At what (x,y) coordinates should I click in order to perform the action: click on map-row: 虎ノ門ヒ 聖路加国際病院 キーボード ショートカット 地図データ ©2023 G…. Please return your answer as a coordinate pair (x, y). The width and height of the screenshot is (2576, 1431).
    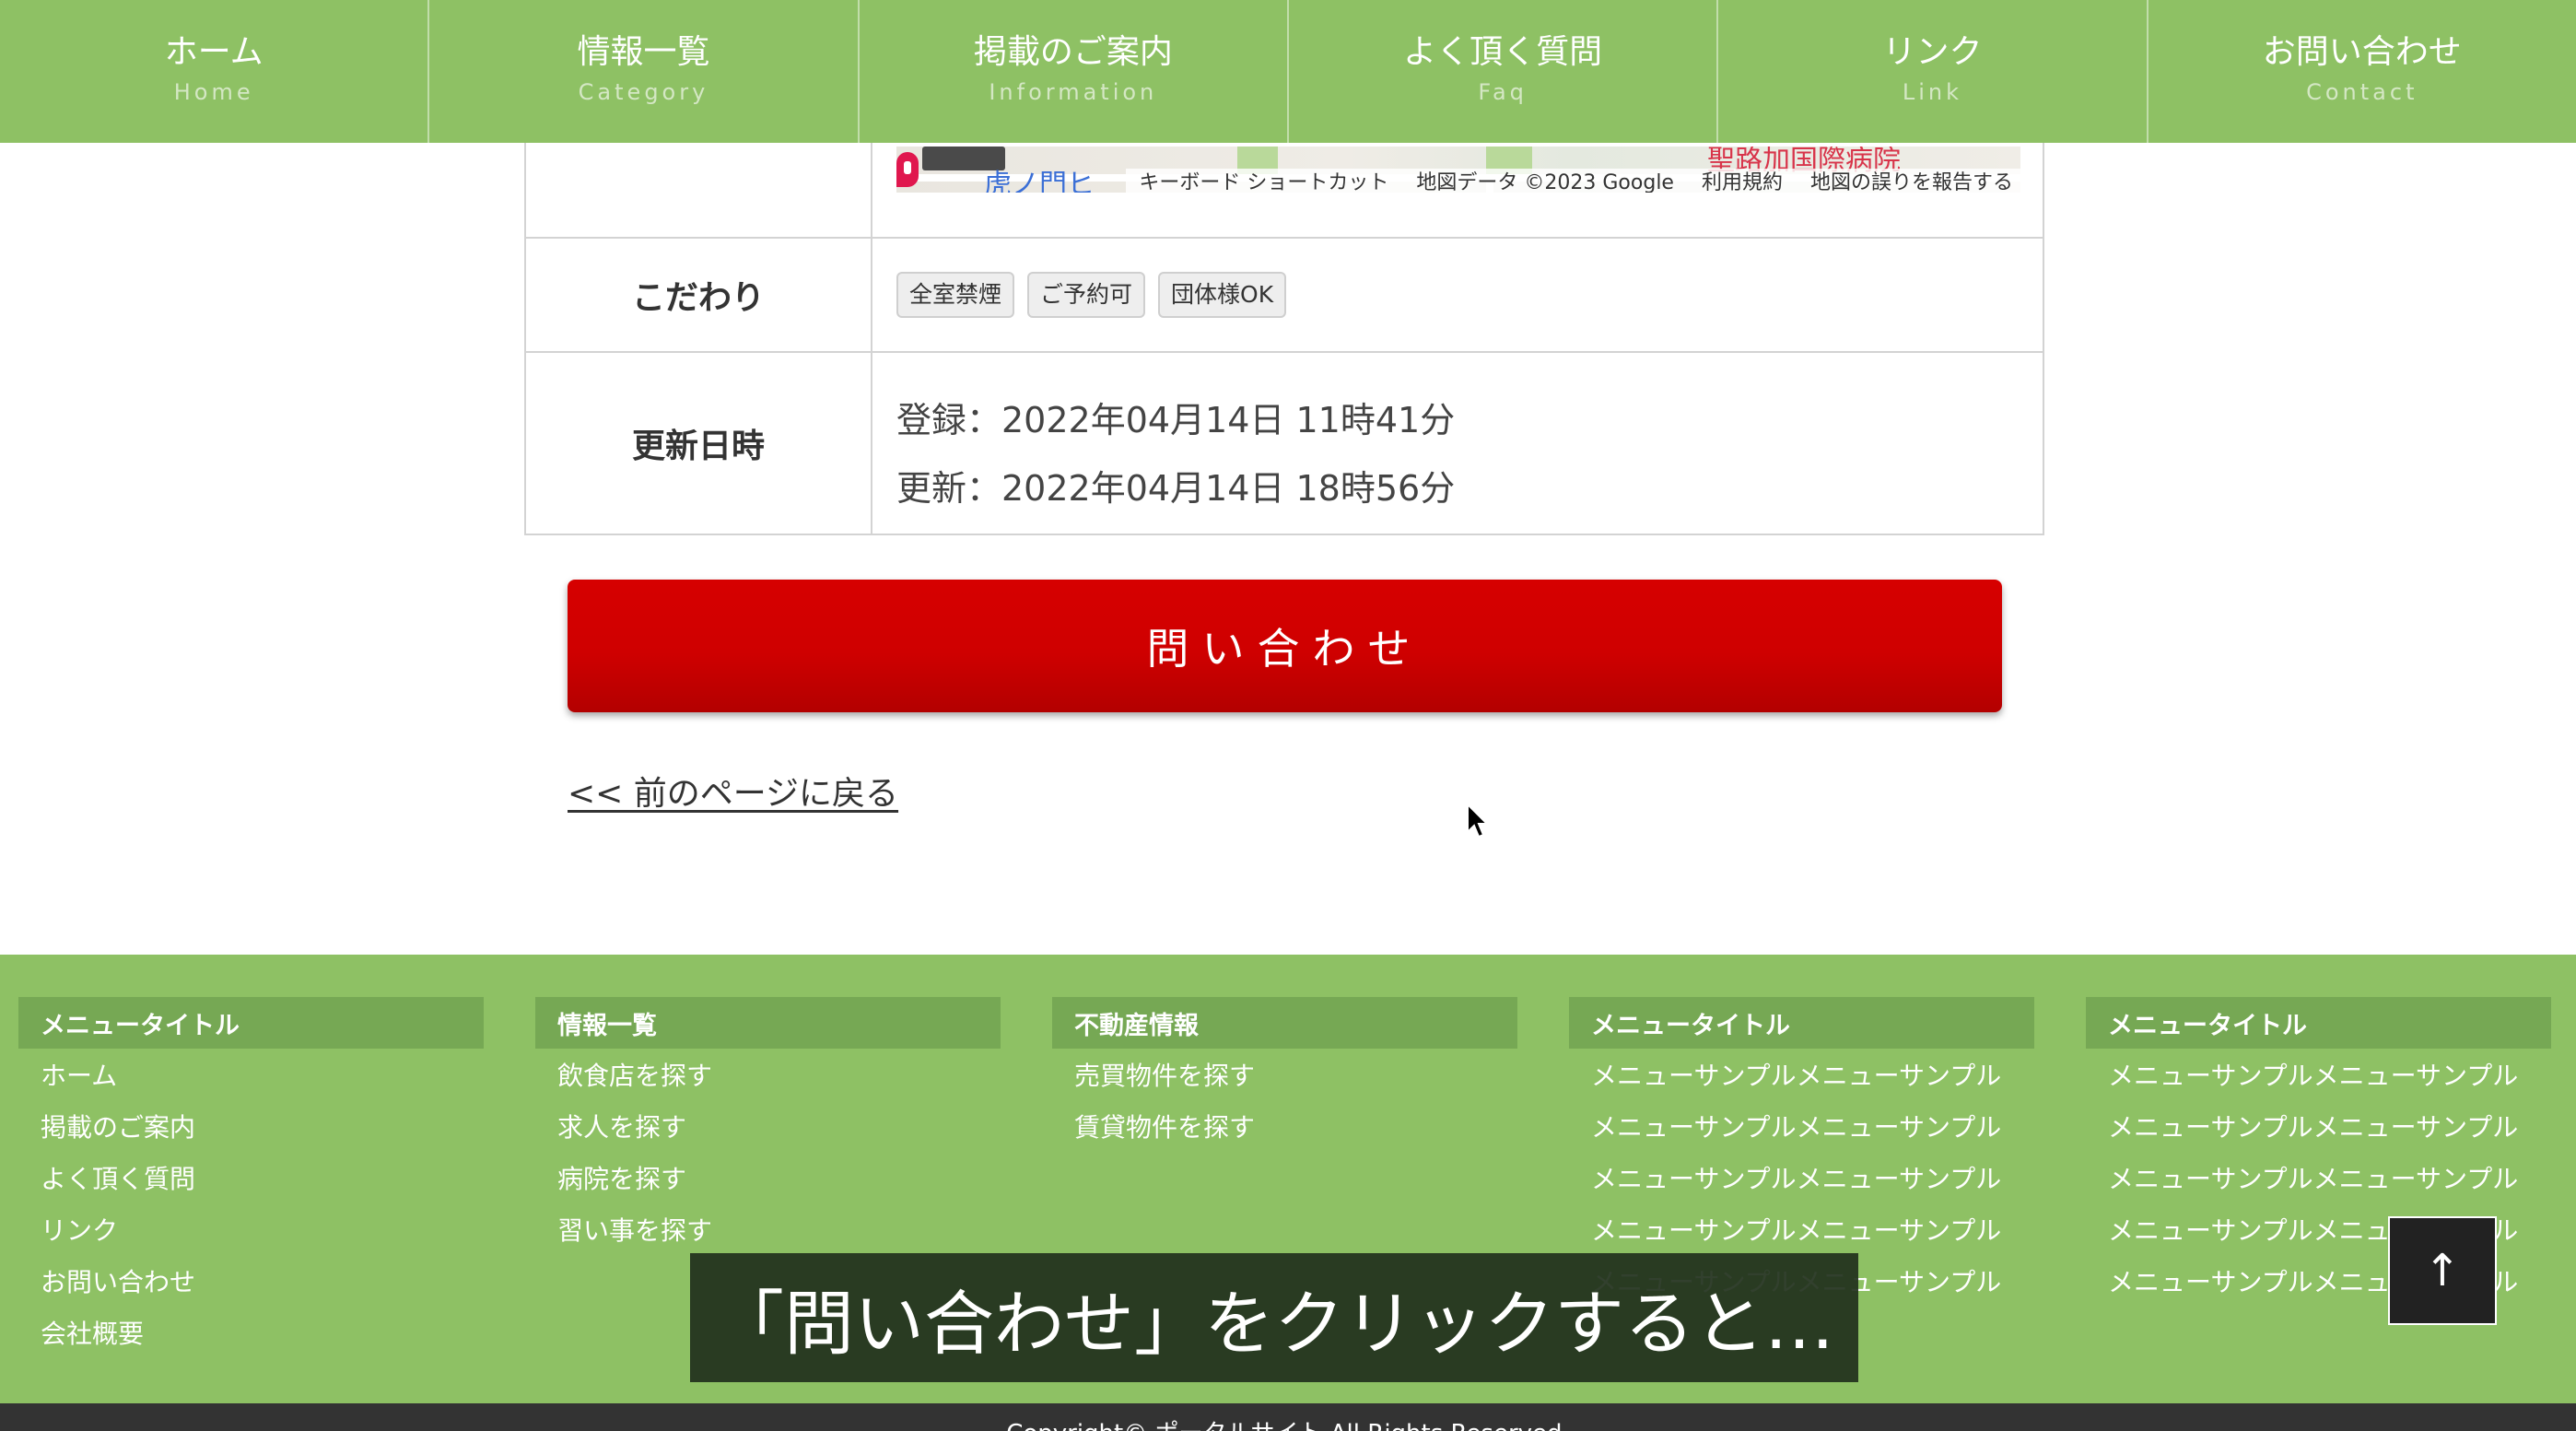
    Looking at the image, I should click on (1284, 191).